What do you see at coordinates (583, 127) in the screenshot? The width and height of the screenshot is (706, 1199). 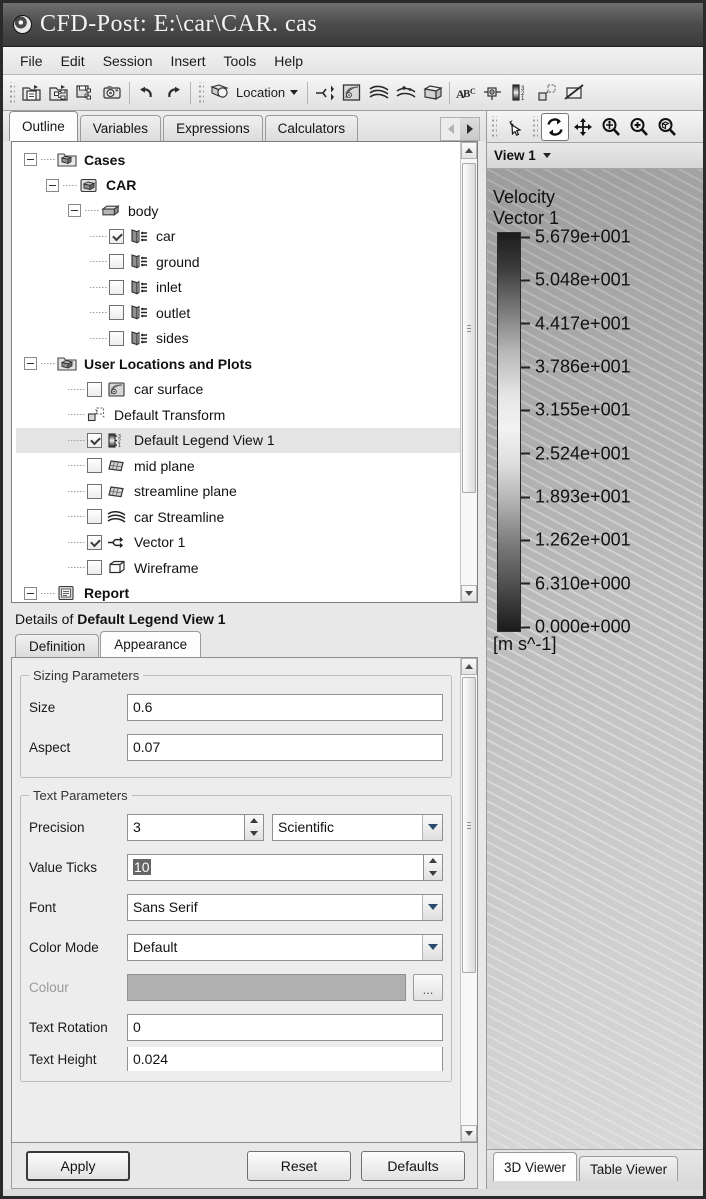 I see `pan-icon` at bounding box center [583, 127].